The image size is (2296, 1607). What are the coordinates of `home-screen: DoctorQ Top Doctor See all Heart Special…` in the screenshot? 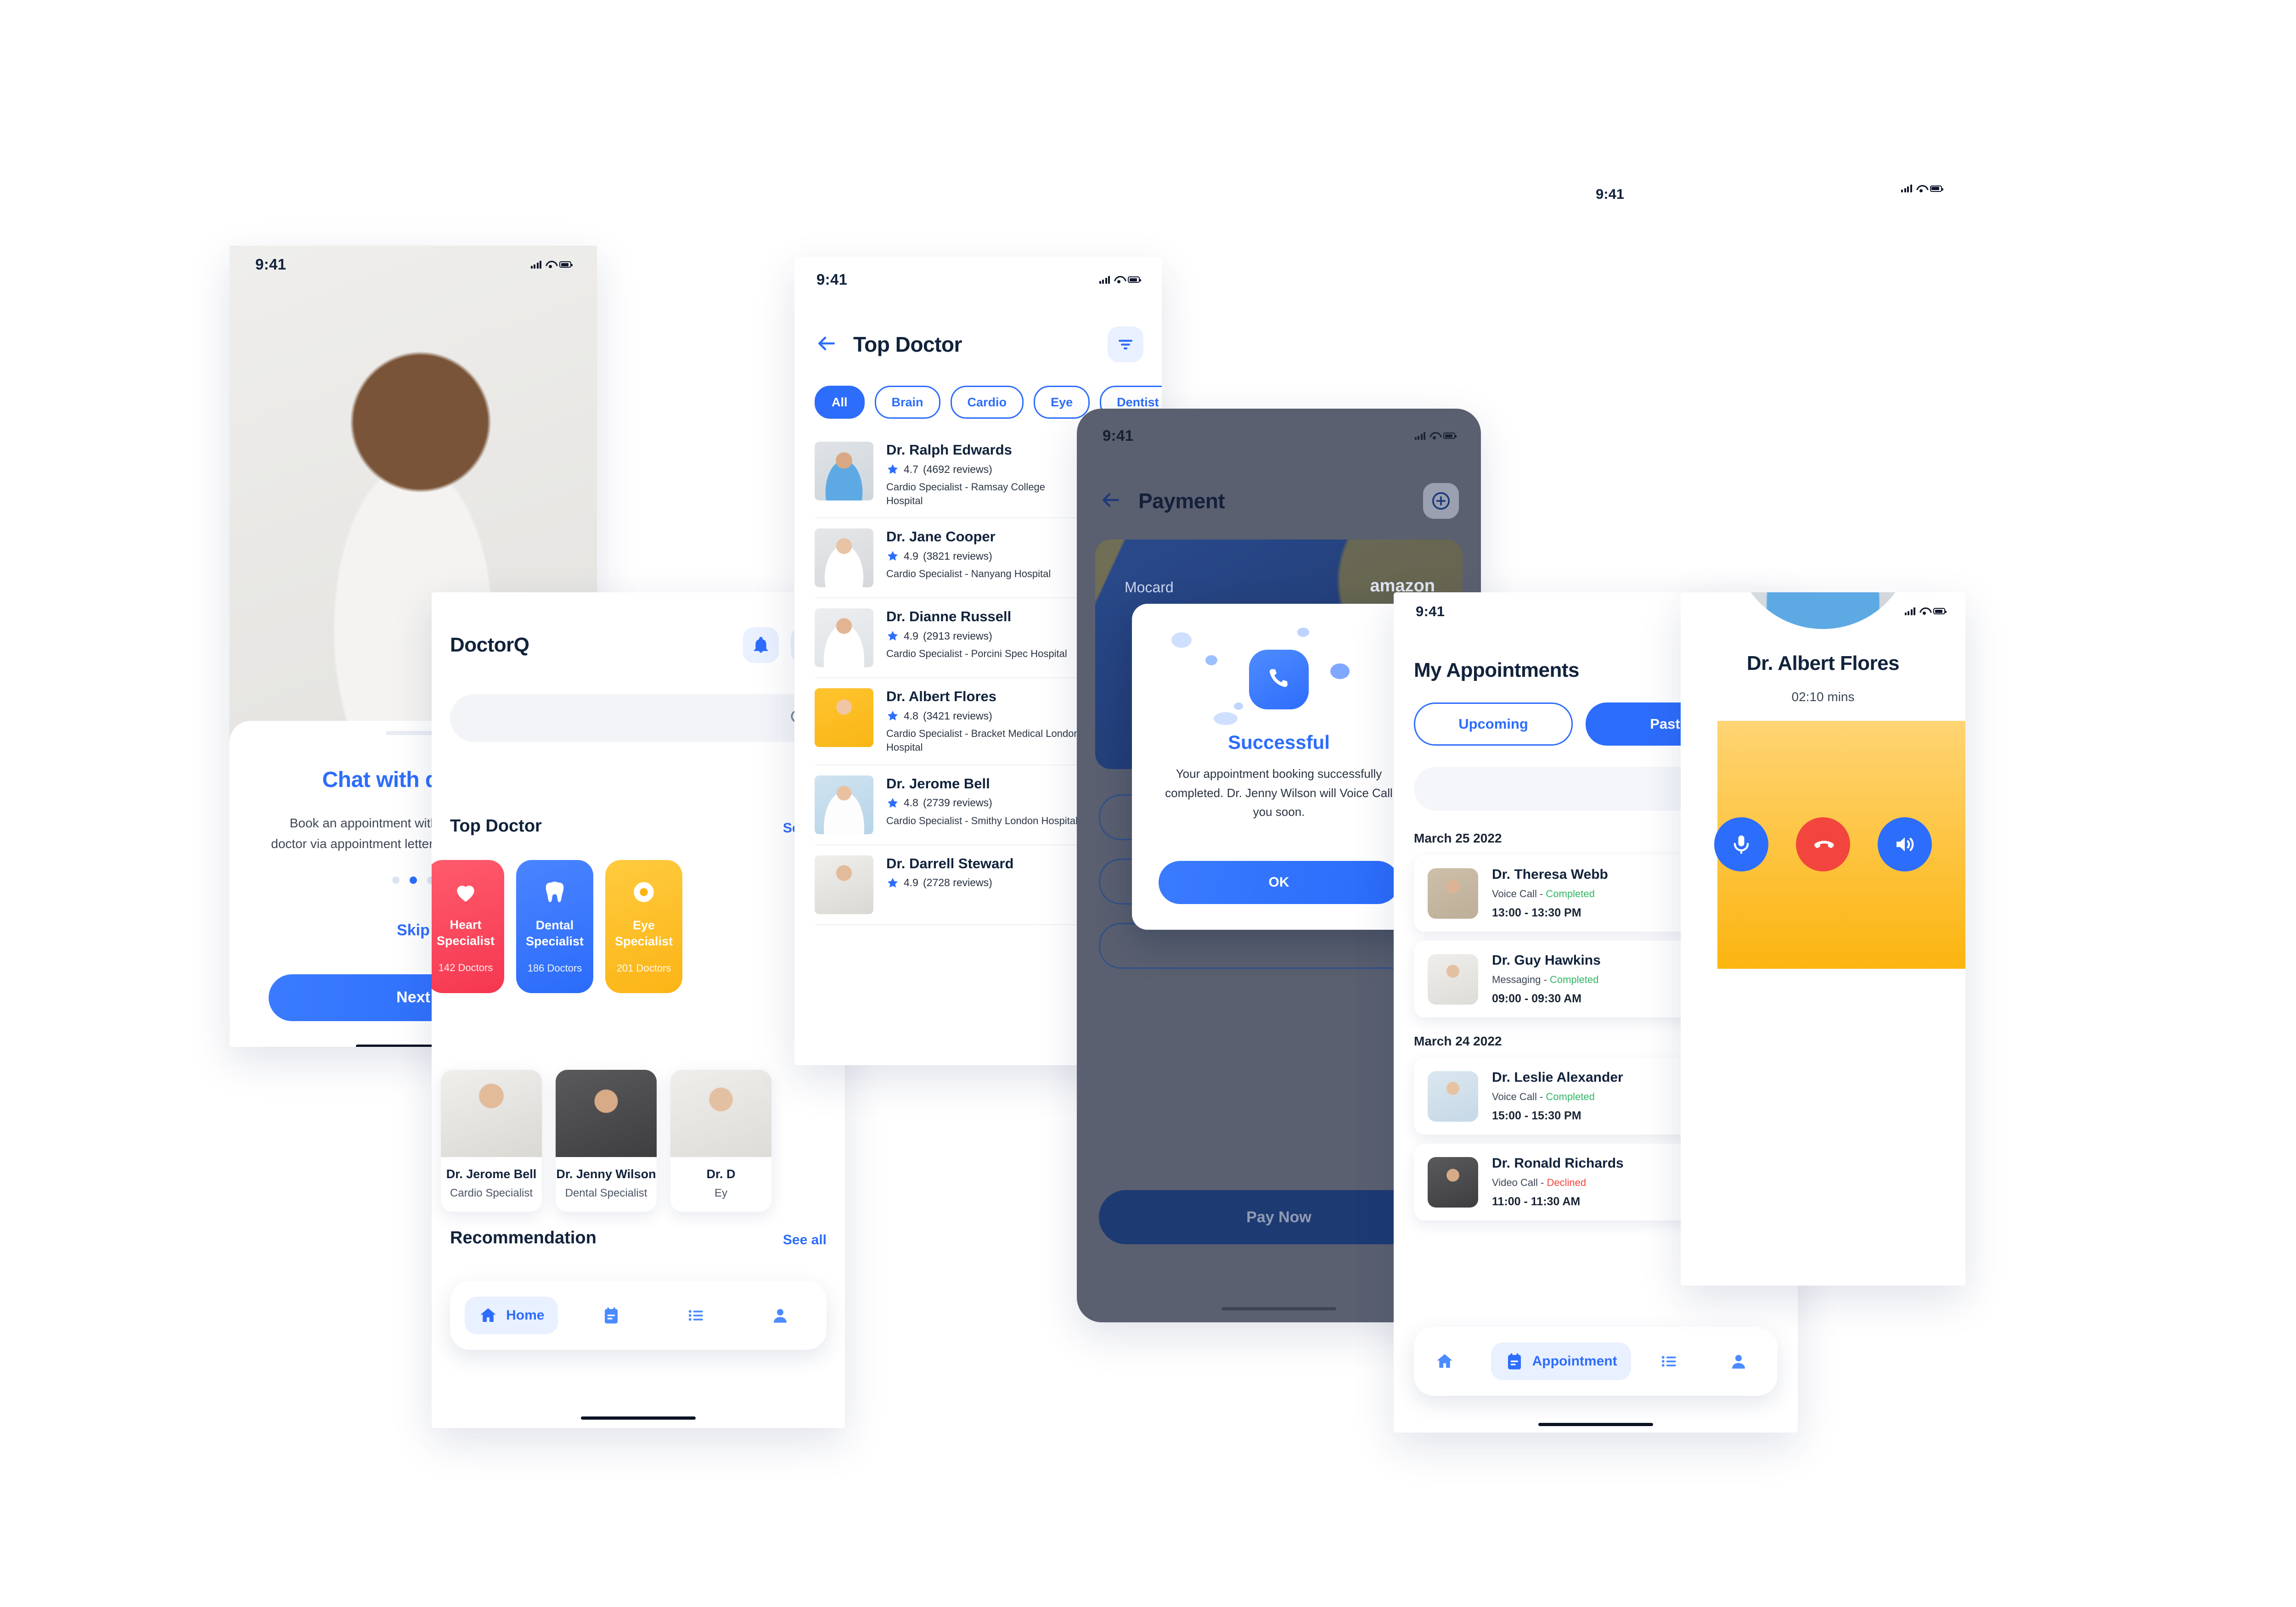 It's located at (638, 1010).